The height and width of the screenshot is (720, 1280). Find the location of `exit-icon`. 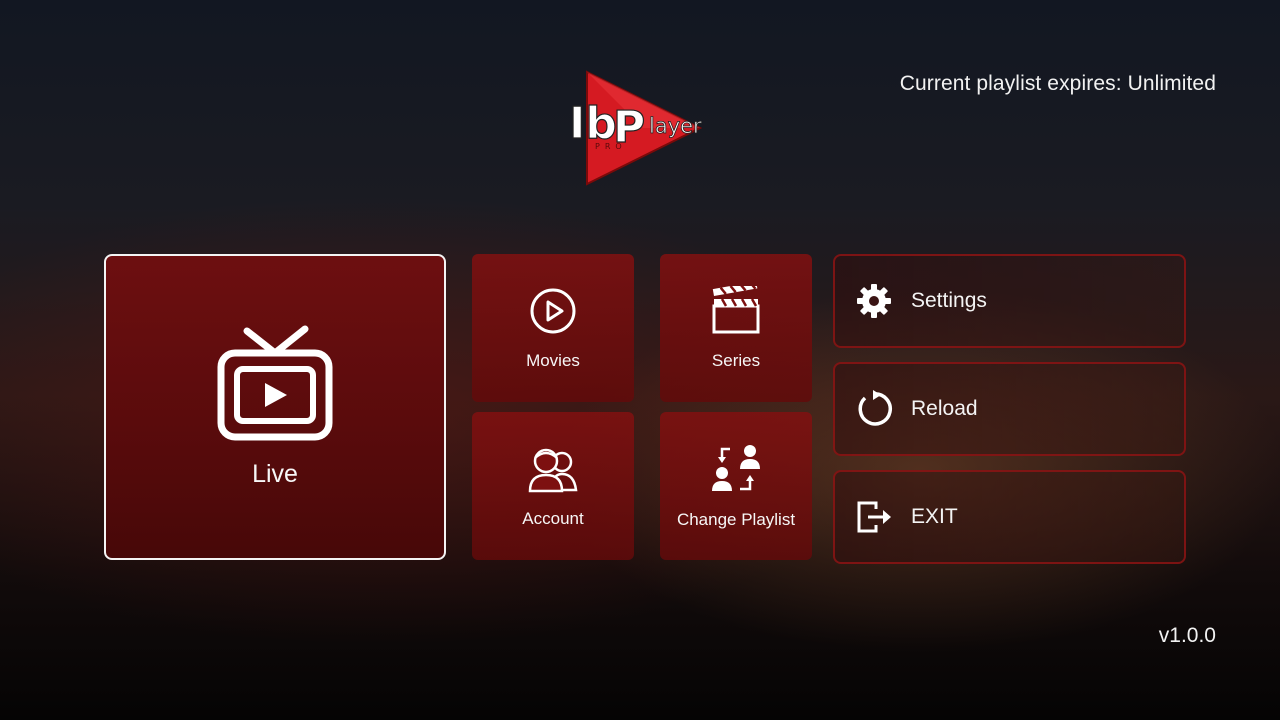

exit-icon is located at coordinates (874, 517).